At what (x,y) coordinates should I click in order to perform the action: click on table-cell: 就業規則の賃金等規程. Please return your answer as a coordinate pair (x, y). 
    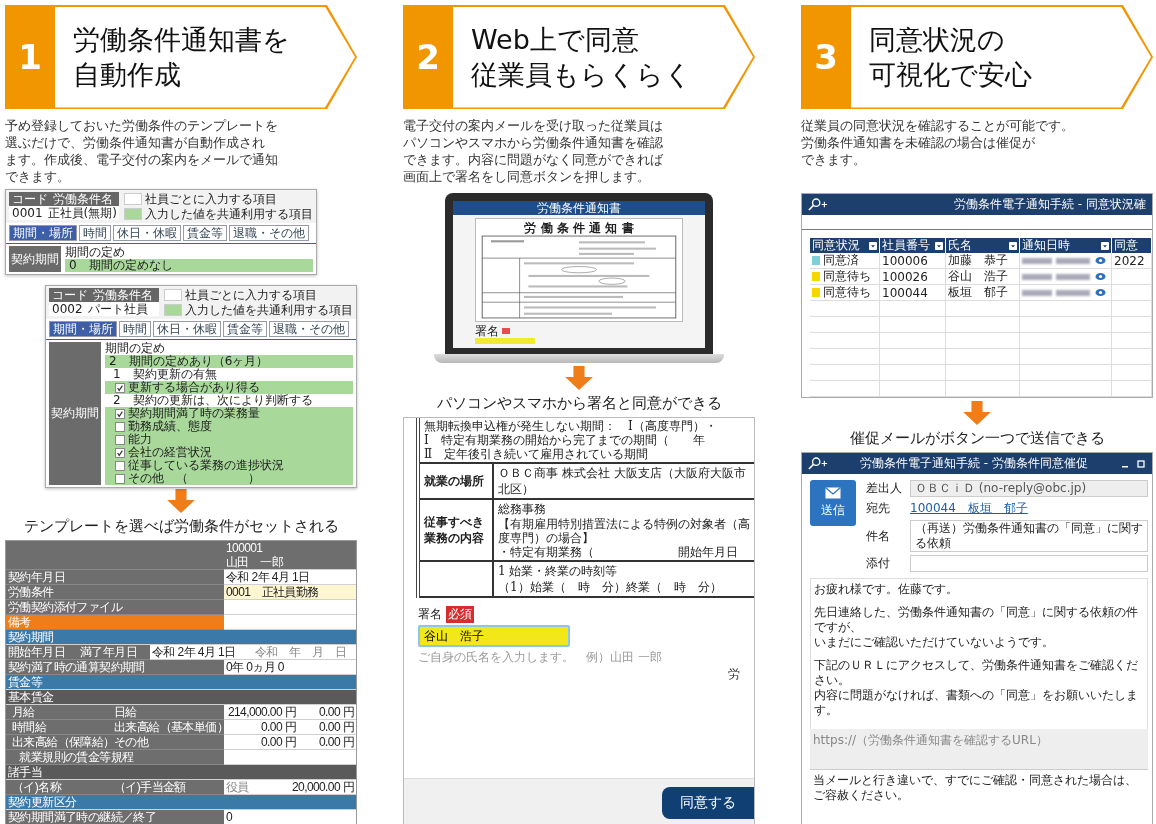
    Looking at the image, I should click on (115, 757).